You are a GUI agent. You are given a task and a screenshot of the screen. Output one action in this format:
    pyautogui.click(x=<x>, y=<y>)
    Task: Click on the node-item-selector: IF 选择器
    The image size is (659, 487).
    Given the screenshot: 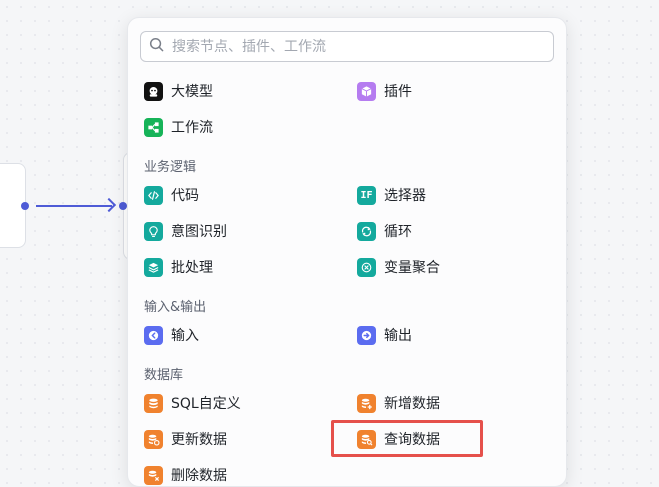 What is the action you would take?
    pyautogui.click(x=391, y=195)
    